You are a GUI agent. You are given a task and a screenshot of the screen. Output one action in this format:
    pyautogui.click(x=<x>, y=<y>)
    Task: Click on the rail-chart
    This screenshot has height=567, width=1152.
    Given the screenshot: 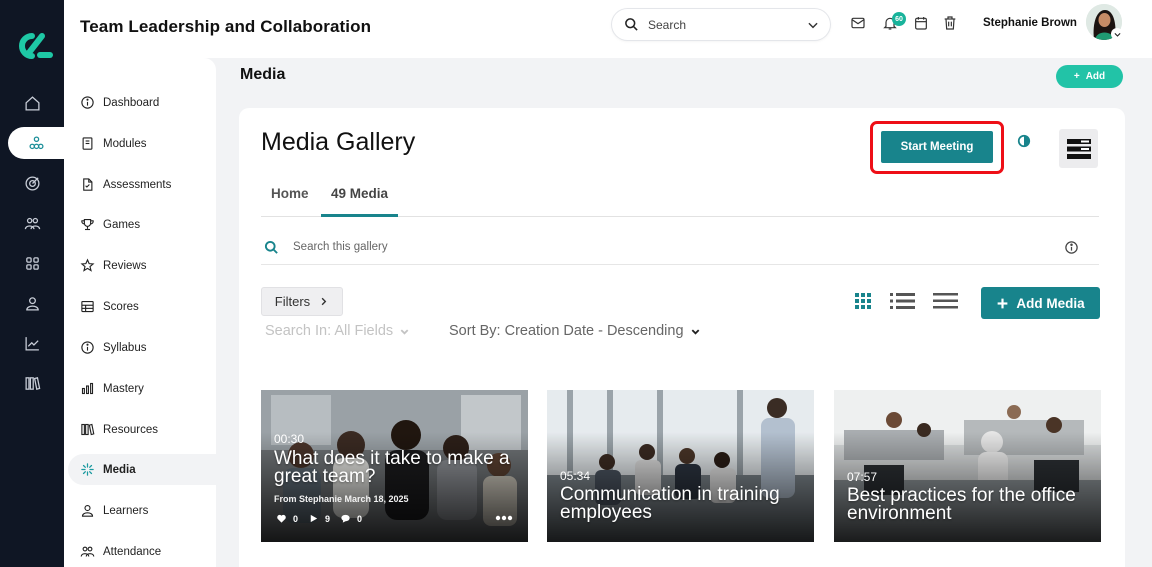 What is the action you would take?
    pyautogui.click(x=32, y=343)
    